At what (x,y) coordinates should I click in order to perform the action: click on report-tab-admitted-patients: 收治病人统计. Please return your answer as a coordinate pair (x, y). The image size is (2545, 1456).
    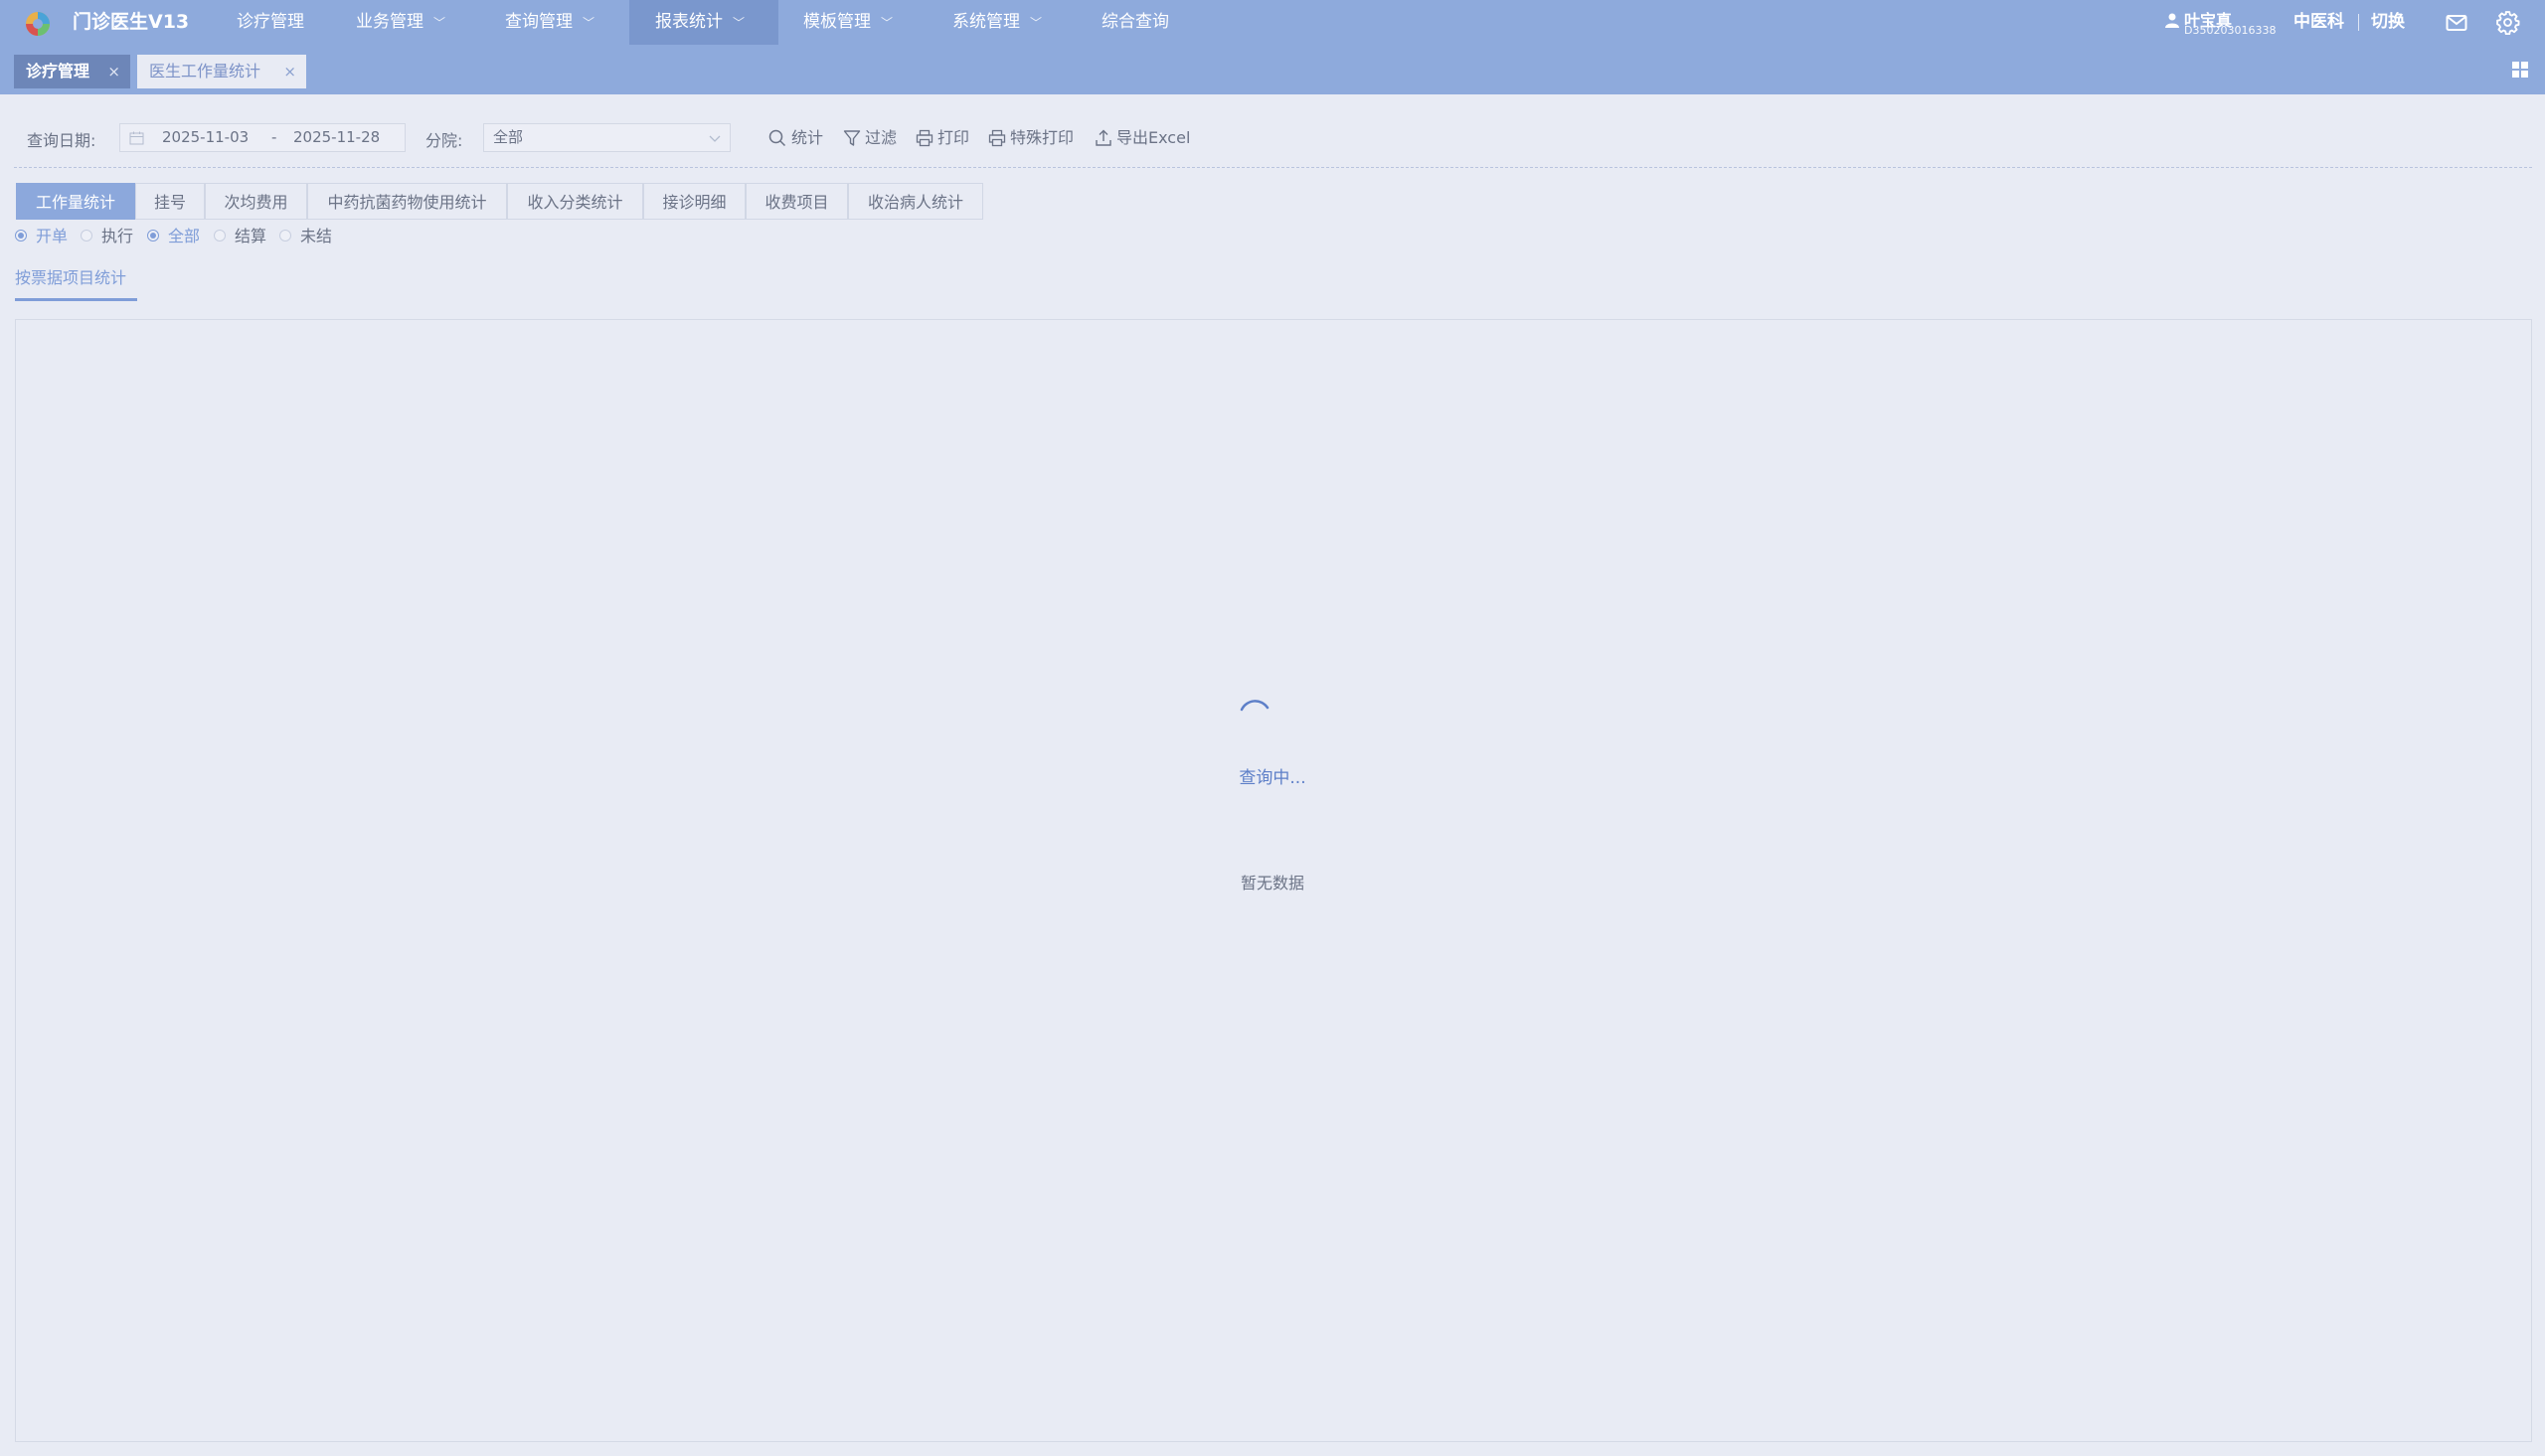
    Looking at the image, I should click on (915, 201).